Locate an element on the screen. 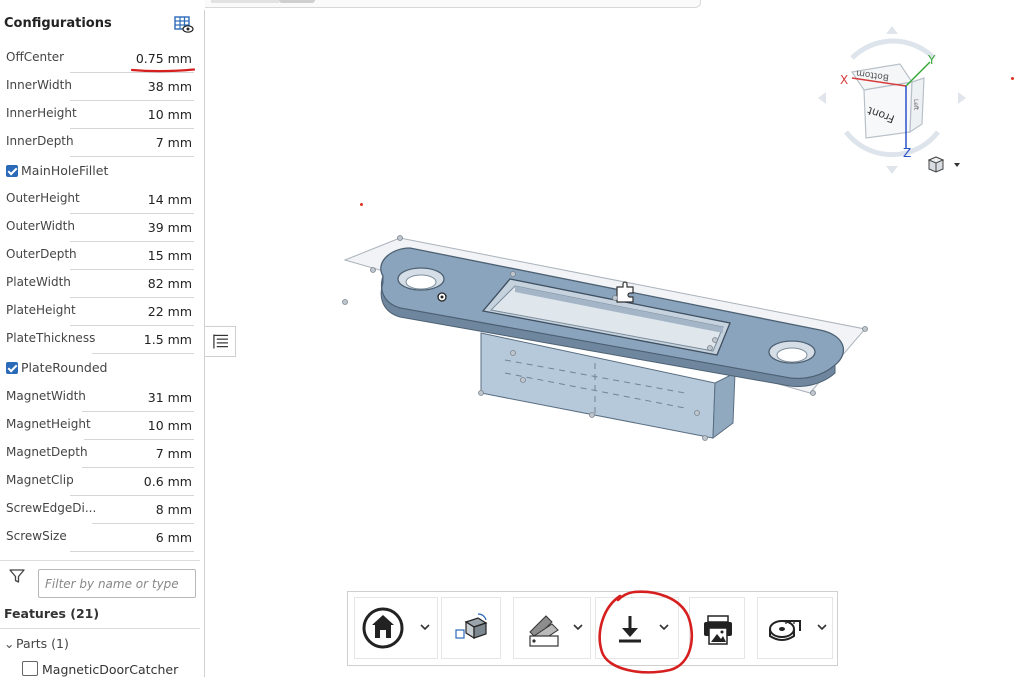 The height and width of the screenshot is (677, 1015). tab-indicator-active is located at coordinates (297, 1).